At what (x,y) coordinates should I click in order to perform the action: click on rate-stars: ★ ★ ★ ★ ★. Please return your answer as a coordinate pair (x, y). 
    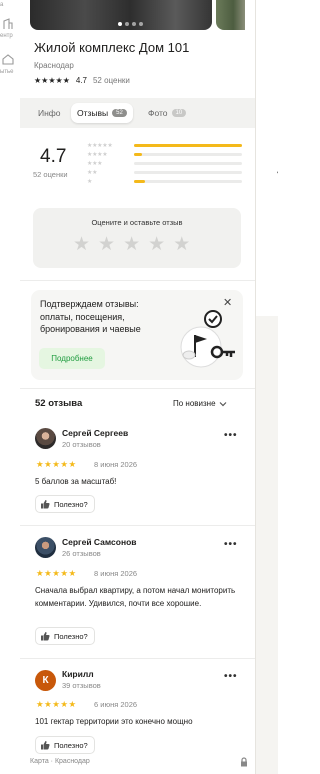
    Looking at the image, I should click on (131, 244).